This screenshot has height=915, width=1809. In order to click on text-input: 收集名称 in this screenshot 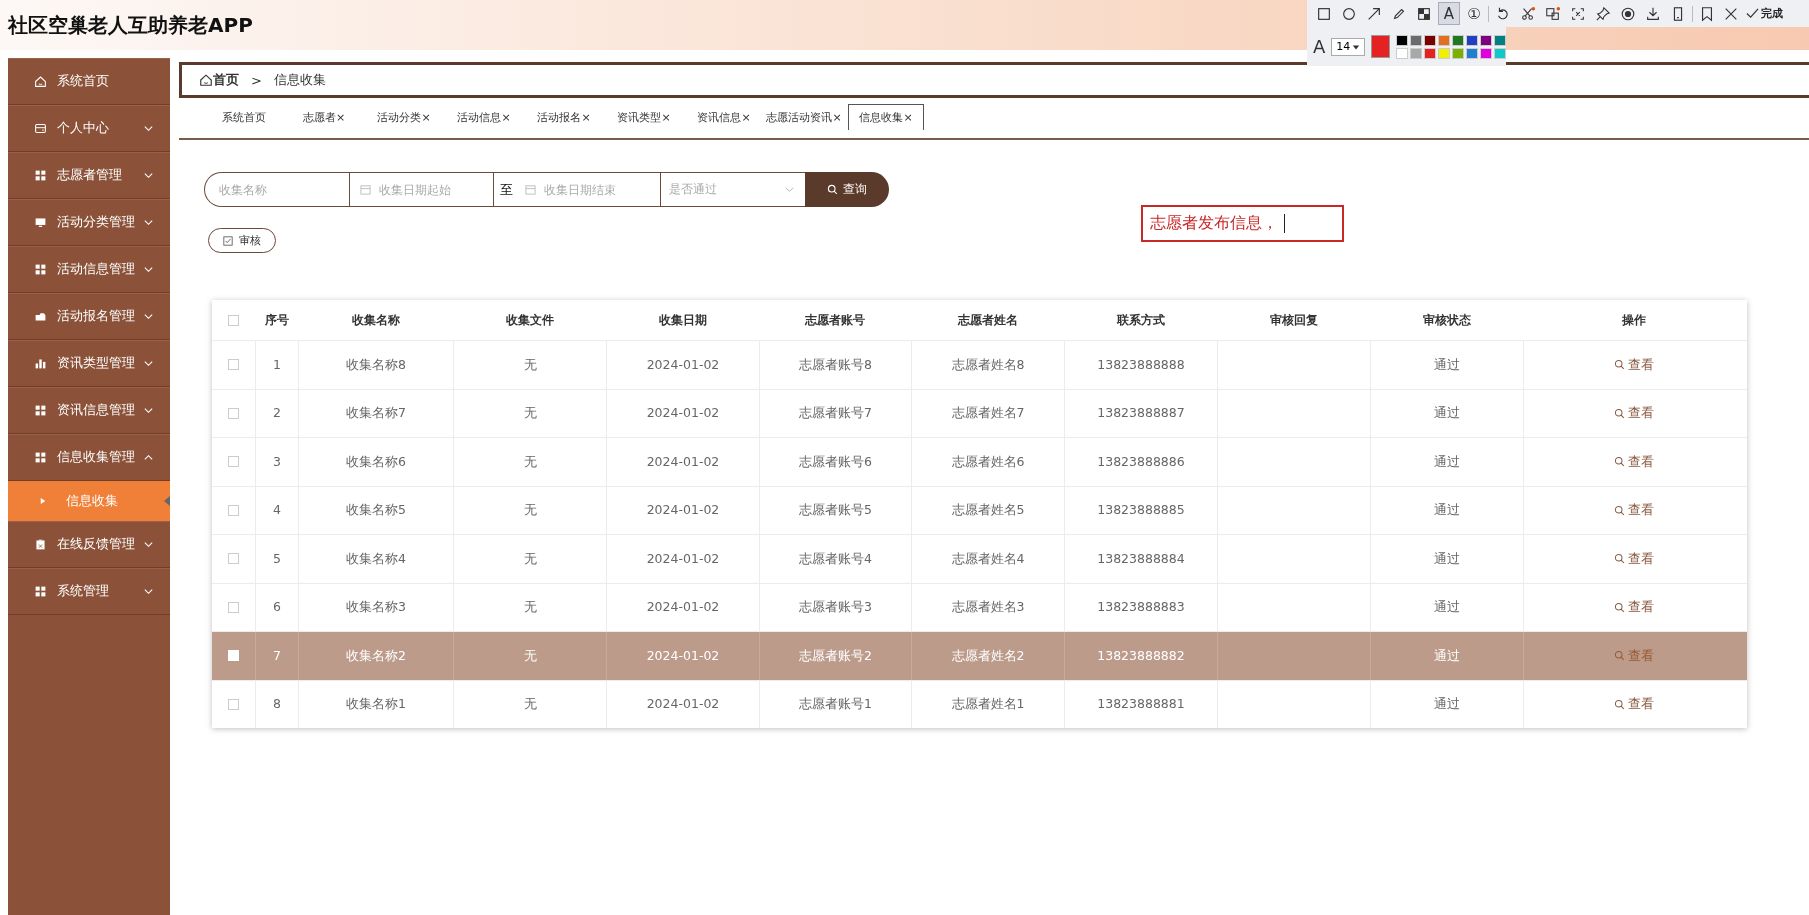, I will do `click(283, 189)`.